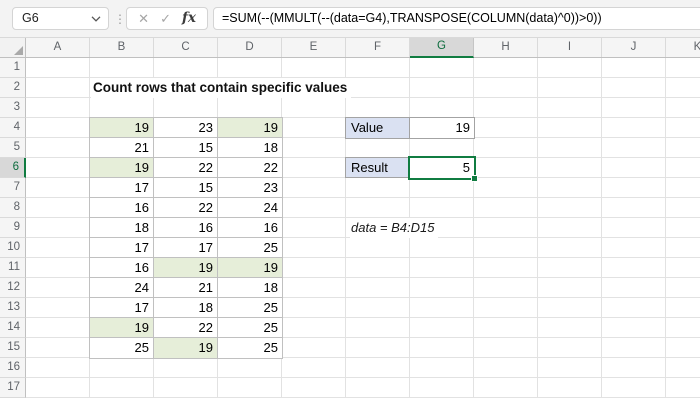 The width and height of the screenshot is (700, 400). Describe the element at coordinates (13, 348) in the screenshot. I see `row-header-15: 15` at that location.